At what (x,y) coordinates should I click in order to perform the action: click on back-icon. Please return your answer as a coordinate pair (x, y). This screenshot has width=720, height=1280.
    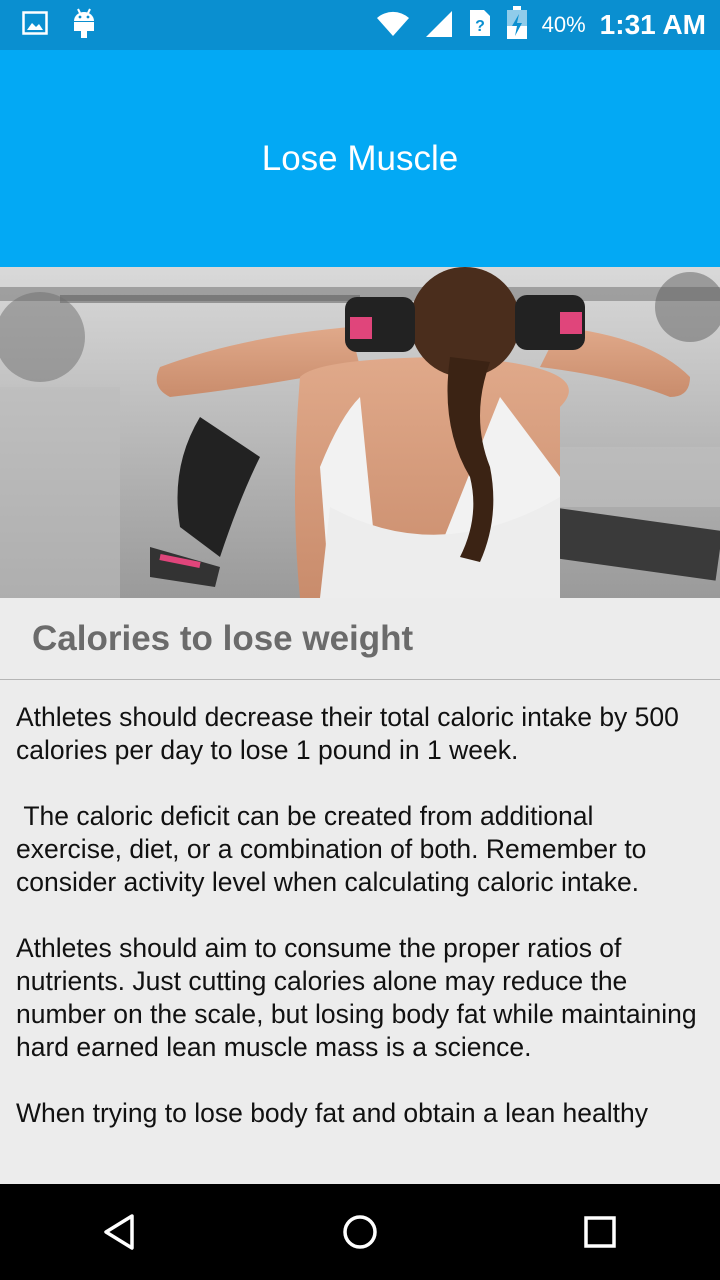
    Looking at the image, I should click on (119, 1232).